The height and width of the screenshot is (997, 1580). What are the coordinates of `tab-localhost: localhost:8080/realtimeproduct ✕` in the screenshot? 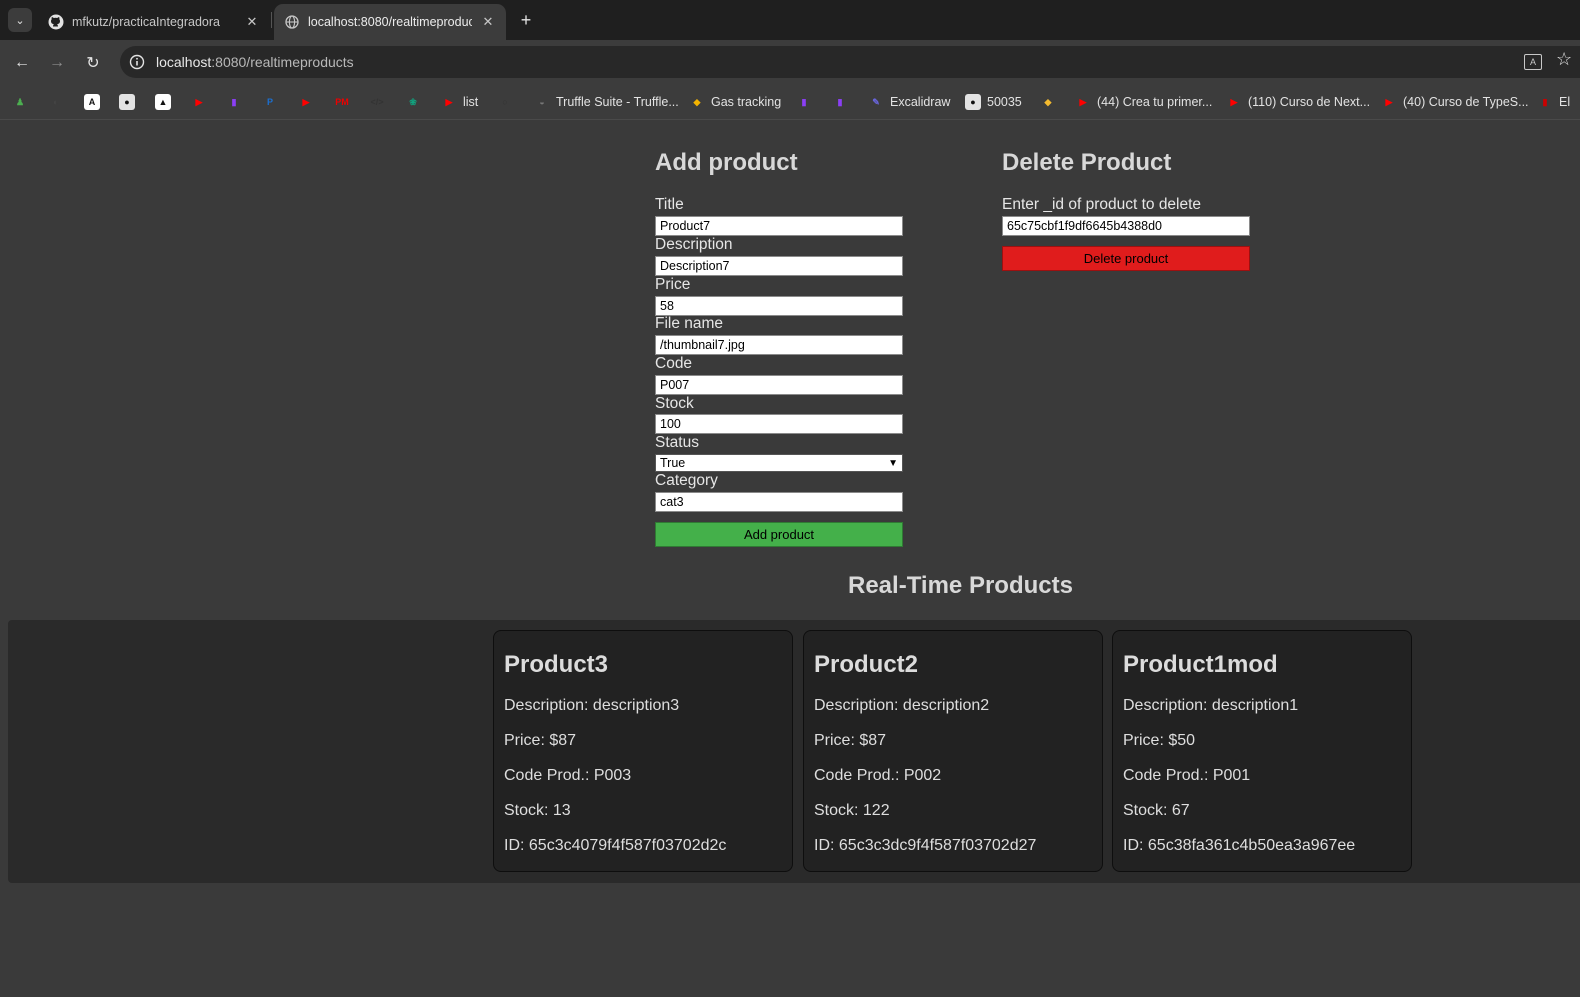 It's located at (390, 22).